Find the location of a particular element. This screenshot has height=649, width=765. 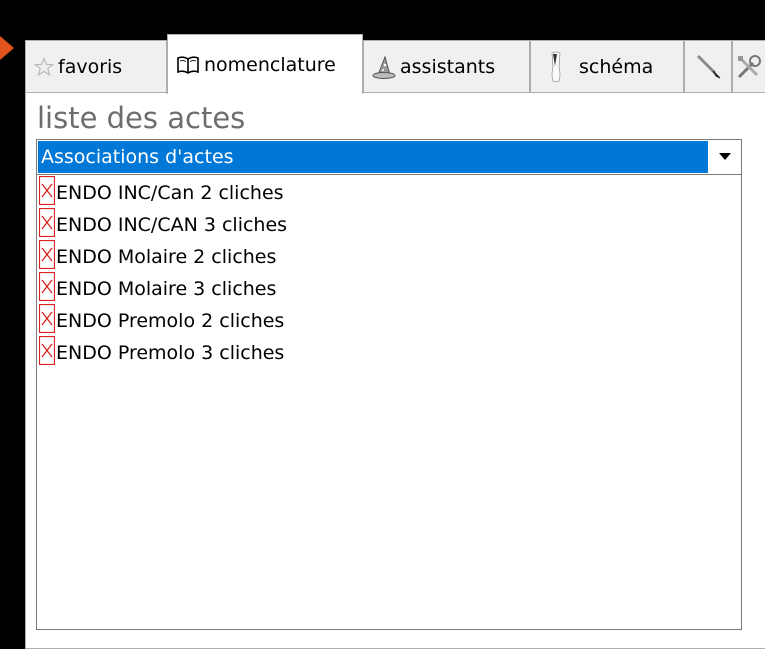

tab-favoris: favoris is located at coordinates (96, 66).